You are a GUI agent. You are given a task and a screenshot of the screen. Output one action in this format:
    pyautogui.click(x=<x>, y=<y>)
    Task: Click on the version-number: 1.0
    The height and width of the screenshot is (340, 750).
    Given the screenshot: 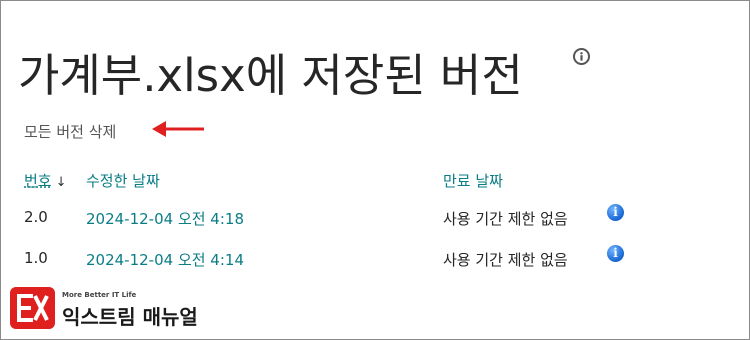 What is the action you would take?
    pyautogui.click(x=36, y=258)
    